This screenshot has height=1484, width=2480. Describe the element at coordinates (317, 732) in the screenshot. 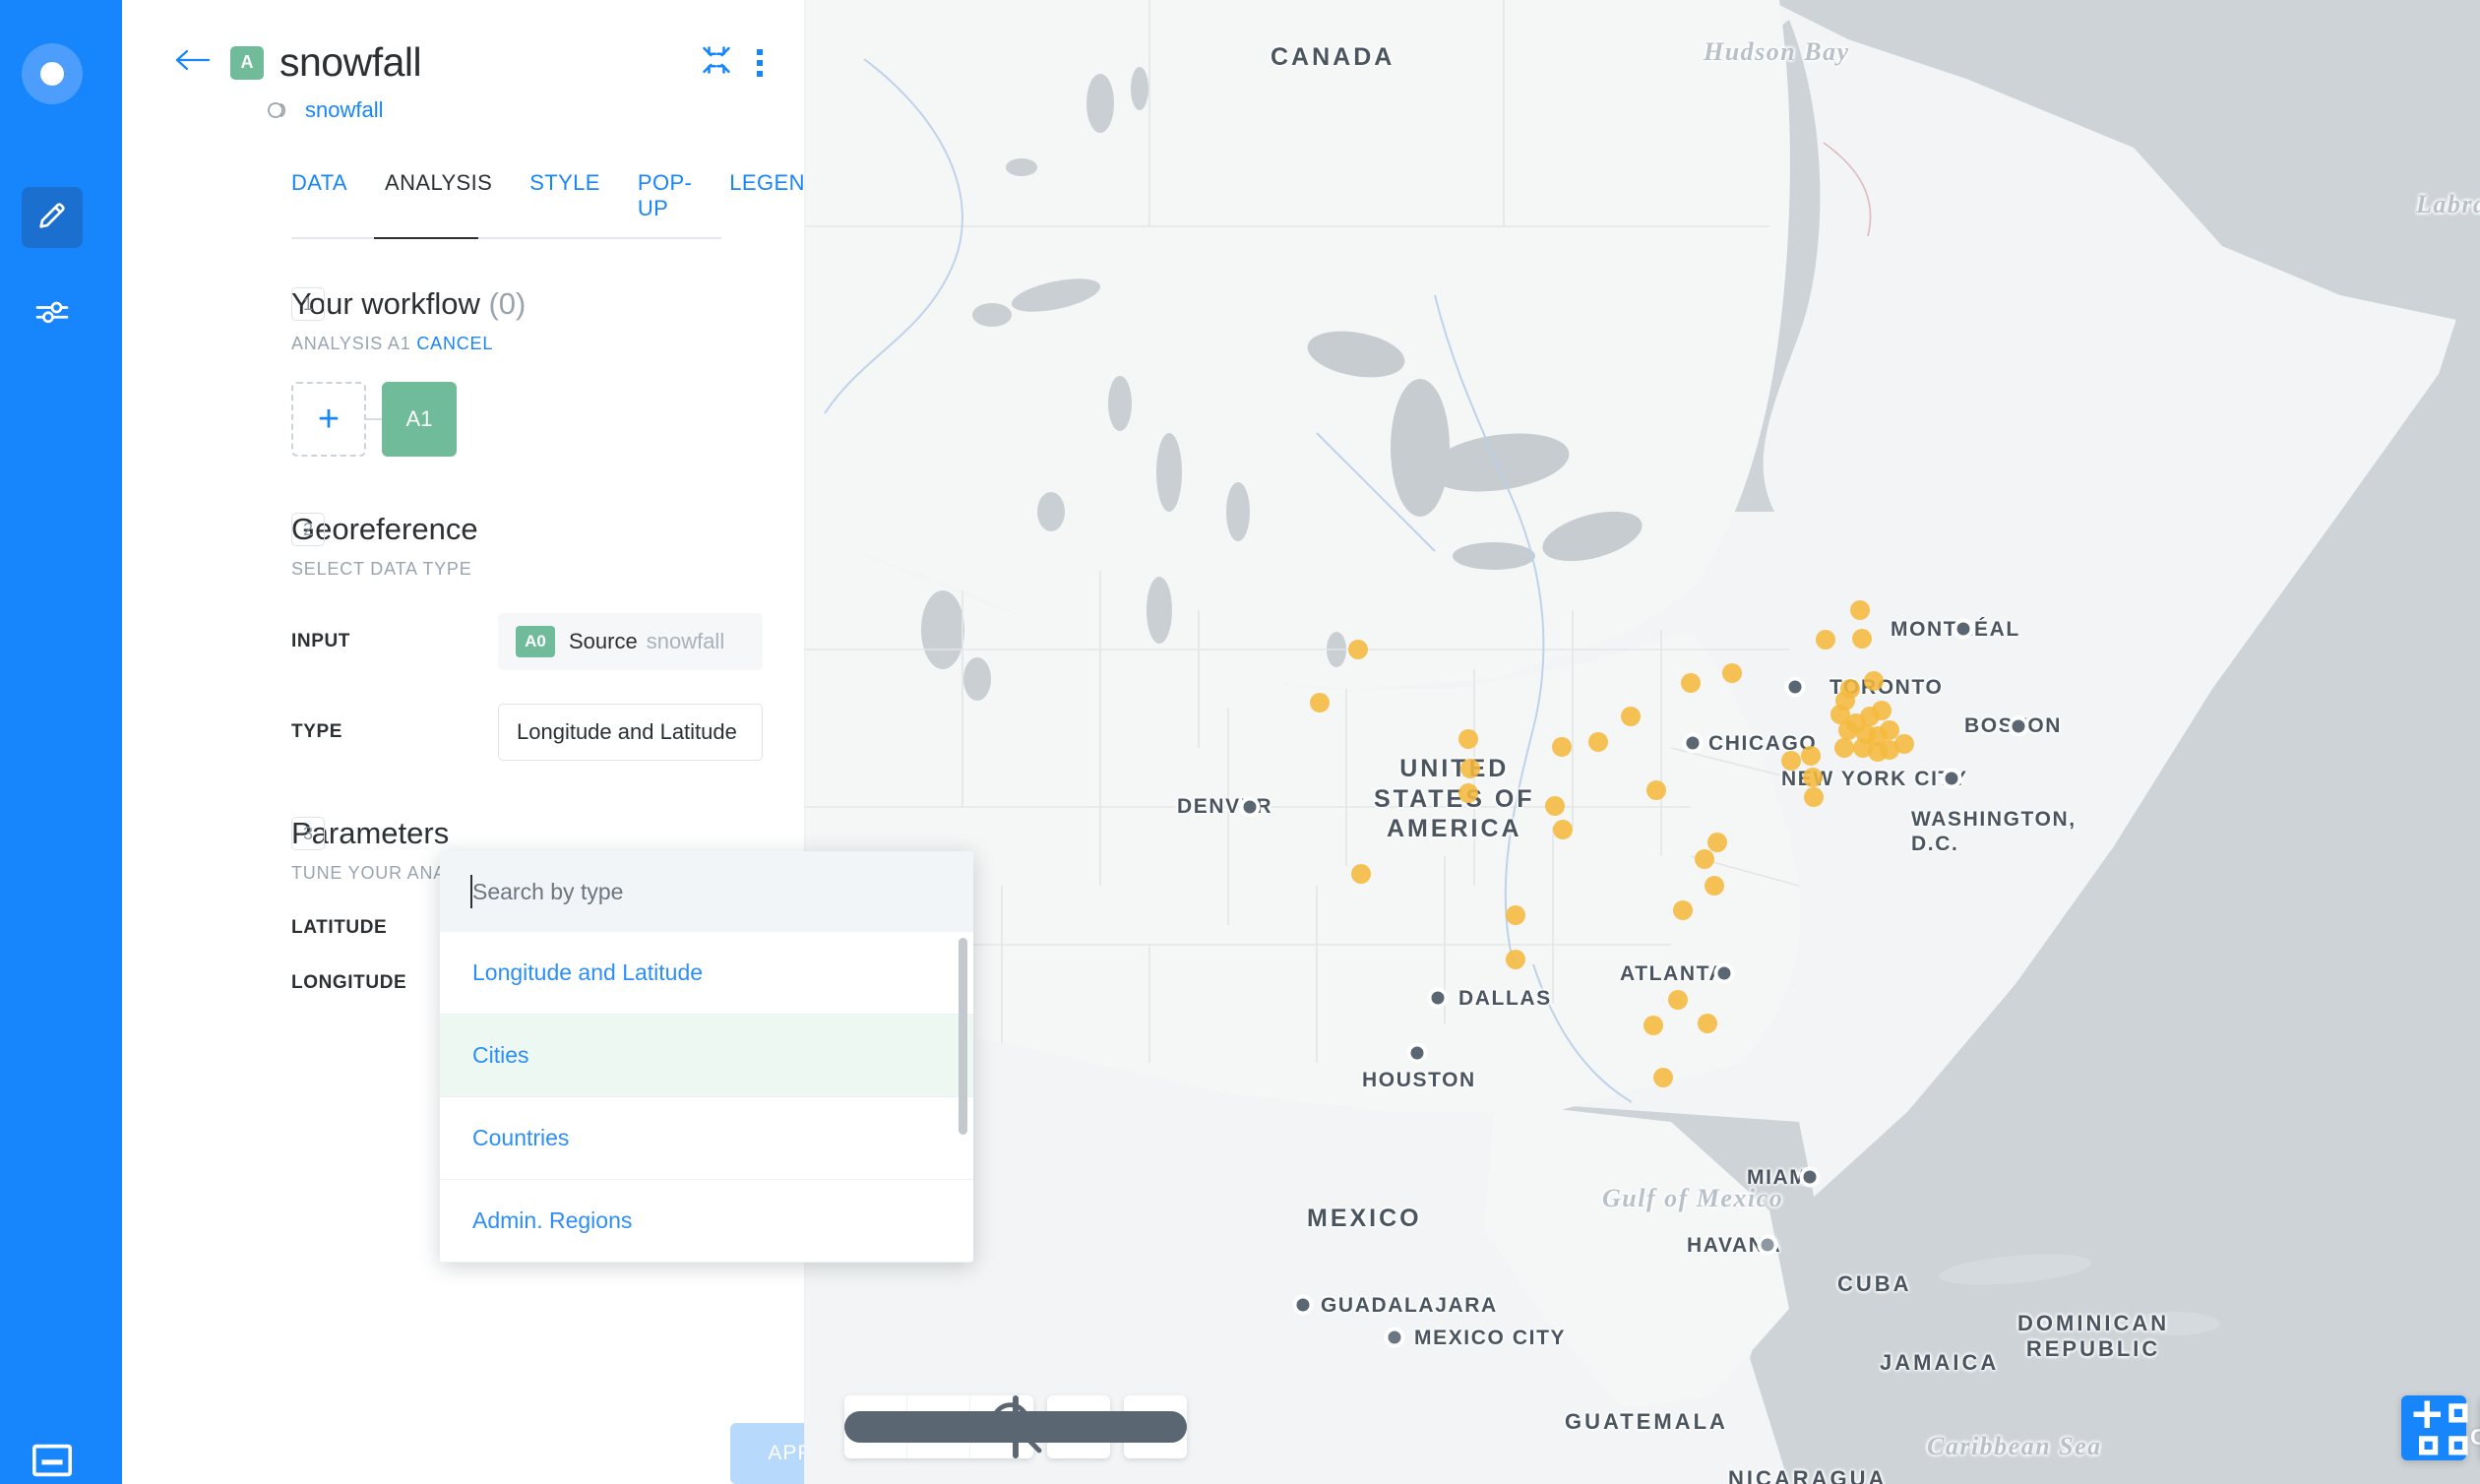

I see `type-label: TYPE` at that location.